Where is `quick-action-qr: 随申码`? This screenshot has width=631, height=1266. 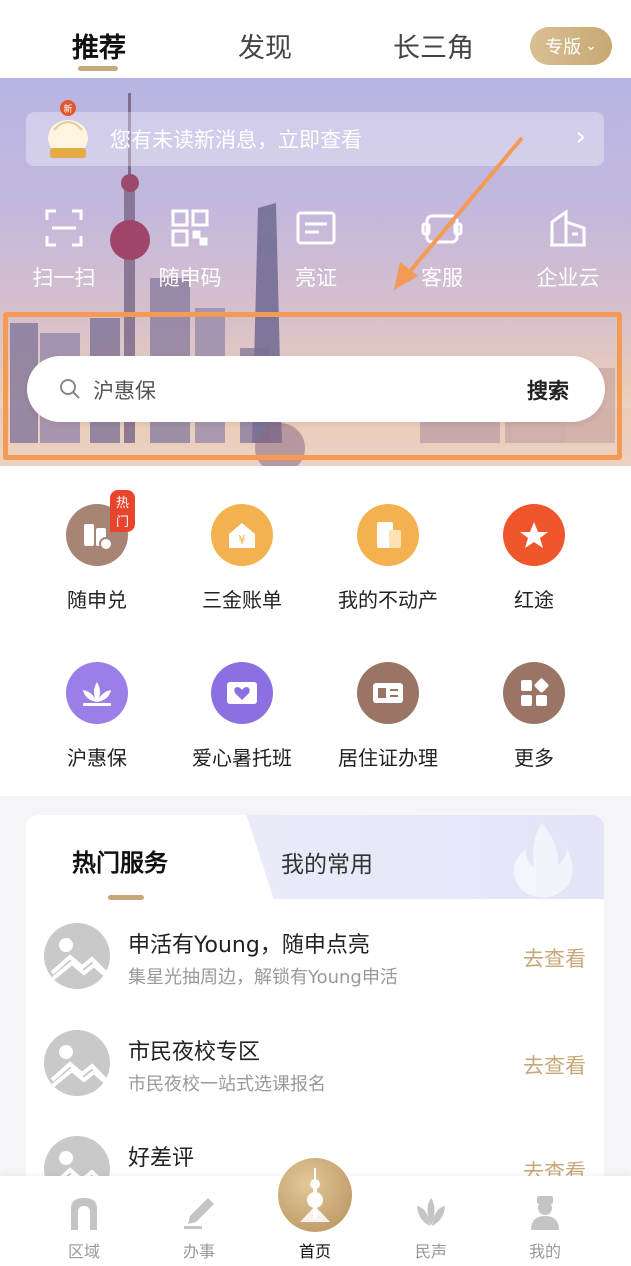 quick-action-qr: 随申码 is located at coordinates (190, 253).